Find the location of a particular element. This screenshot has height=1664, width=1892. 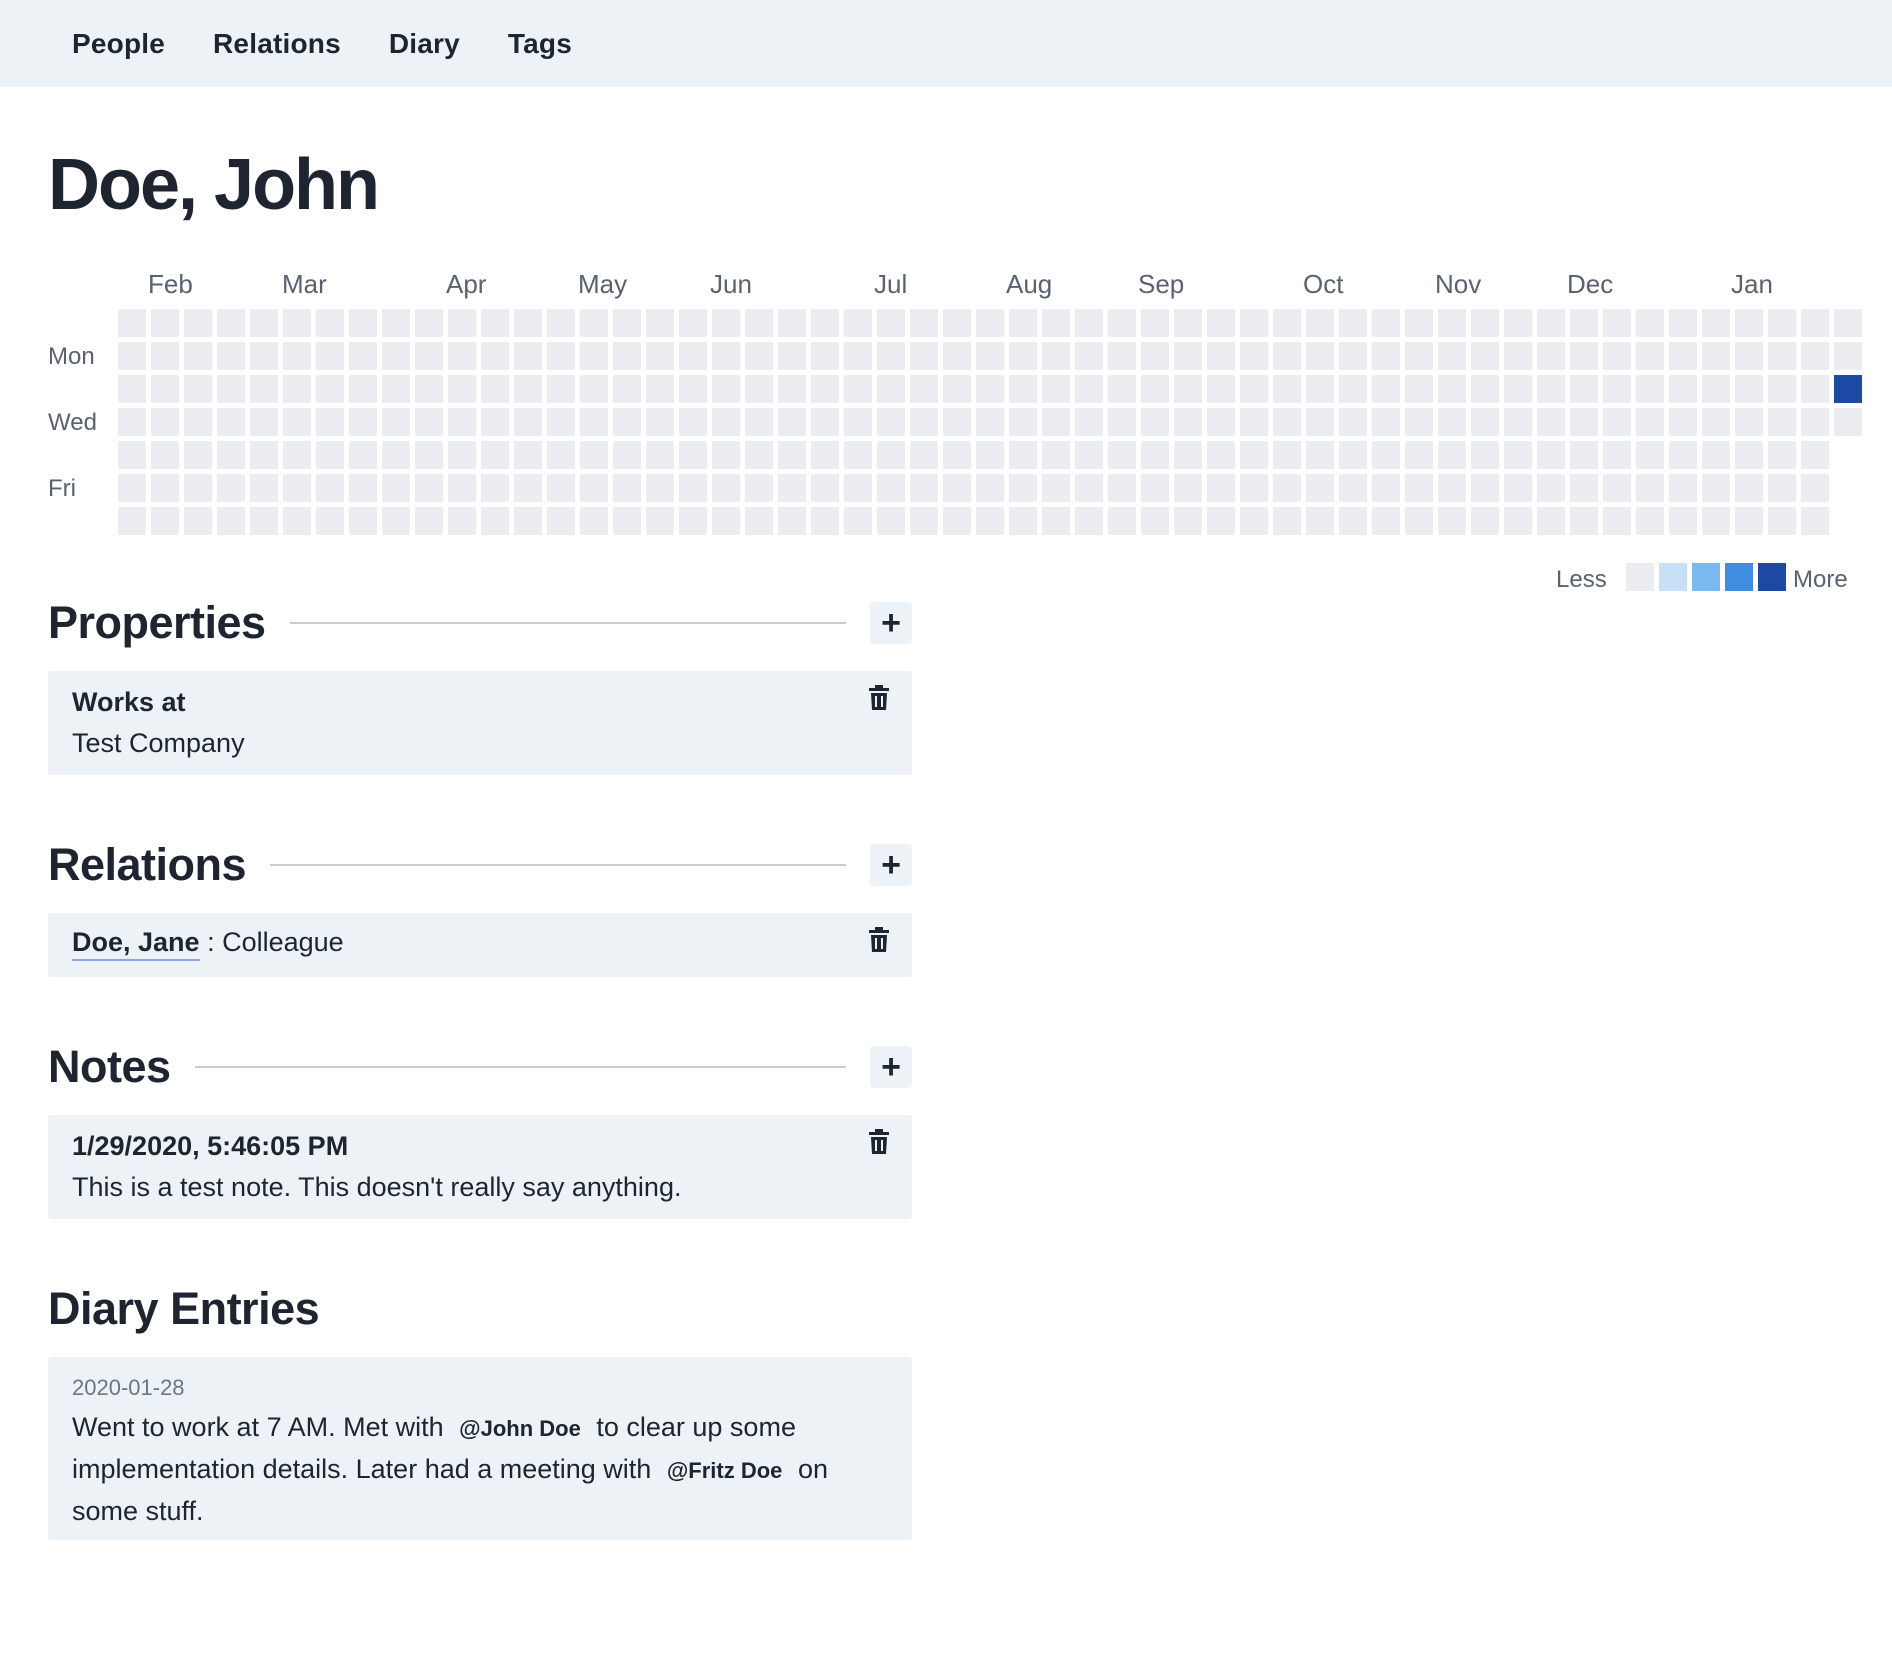

nav-link-tags: Tags is located at coordinates (540, 44).